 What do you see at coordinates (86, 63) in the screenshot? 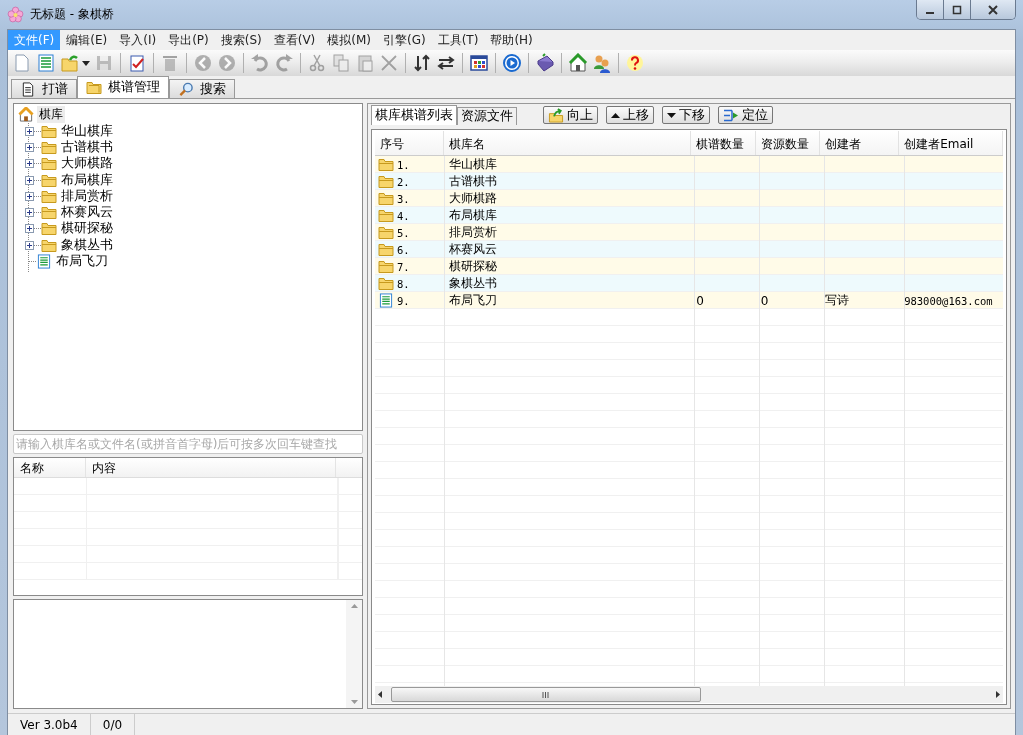
I see `caret-icon` at bounding box center [86, 63].